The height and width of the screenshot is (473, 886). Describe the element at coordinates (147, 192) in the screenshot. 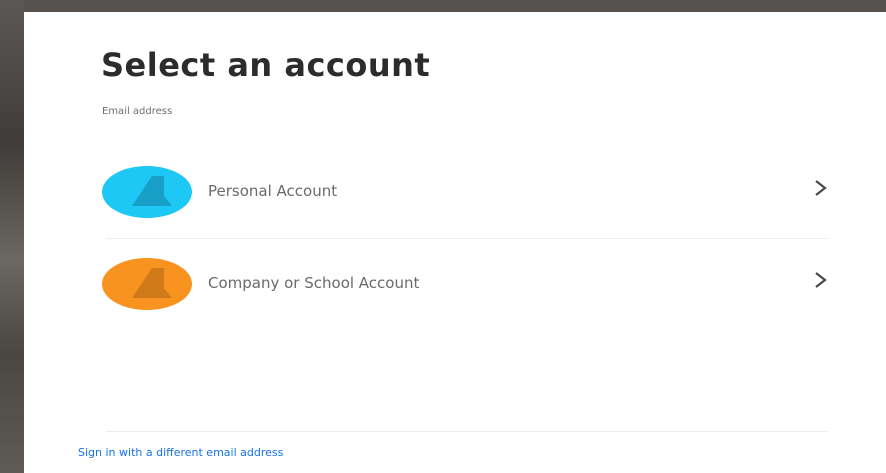

I see `personal-account-icon` at that location.